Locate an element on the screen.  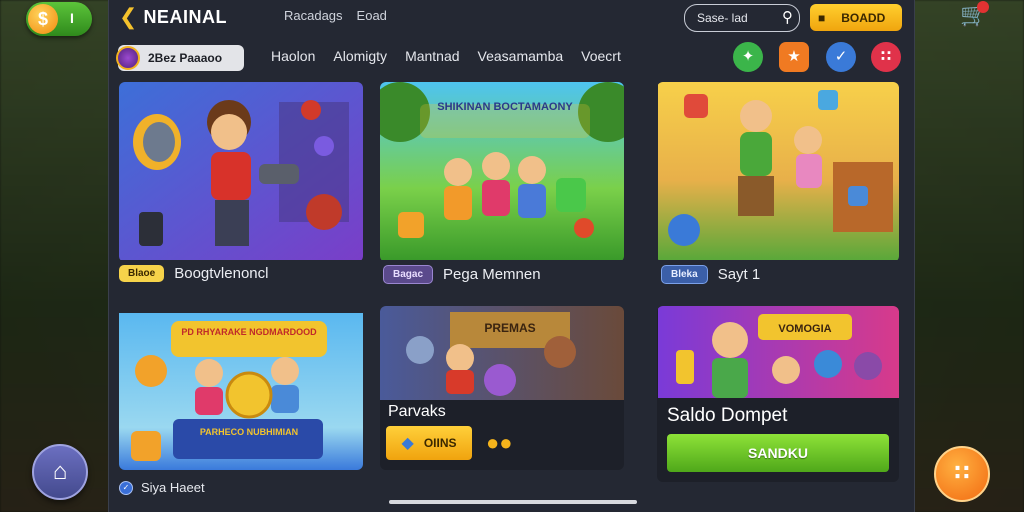
background-left is located at coordinates (60, 256).